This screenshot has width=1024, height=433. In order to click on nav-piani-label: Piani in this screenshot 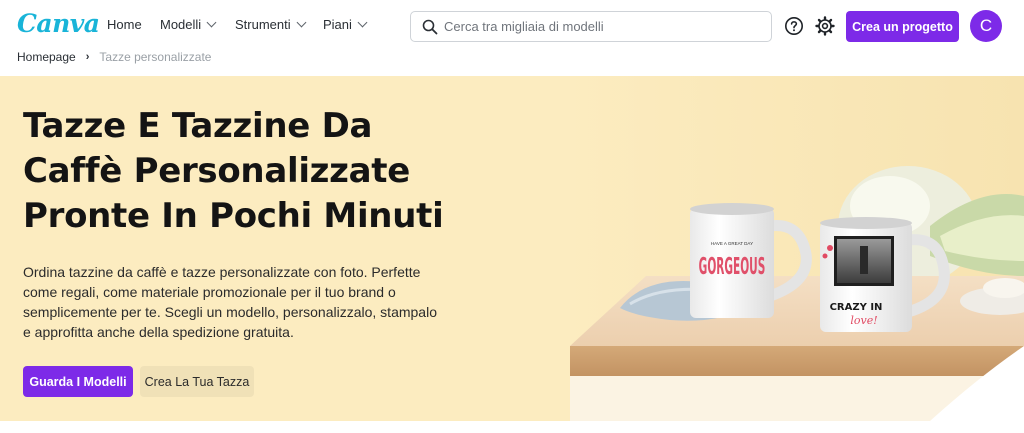, I will do `click(337, 24)`.